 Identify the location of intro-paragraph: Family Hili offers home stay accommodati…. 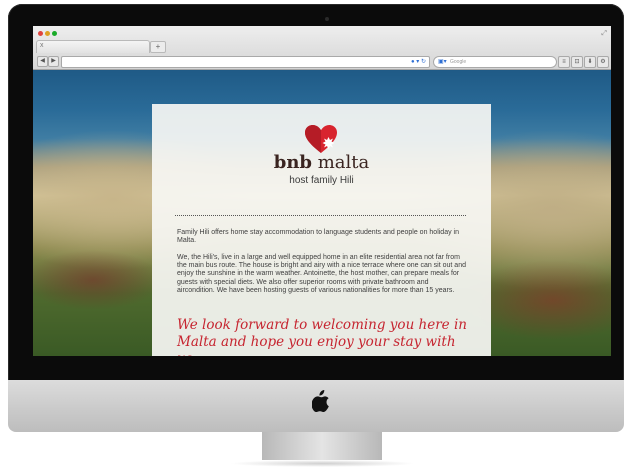
(318, 237).